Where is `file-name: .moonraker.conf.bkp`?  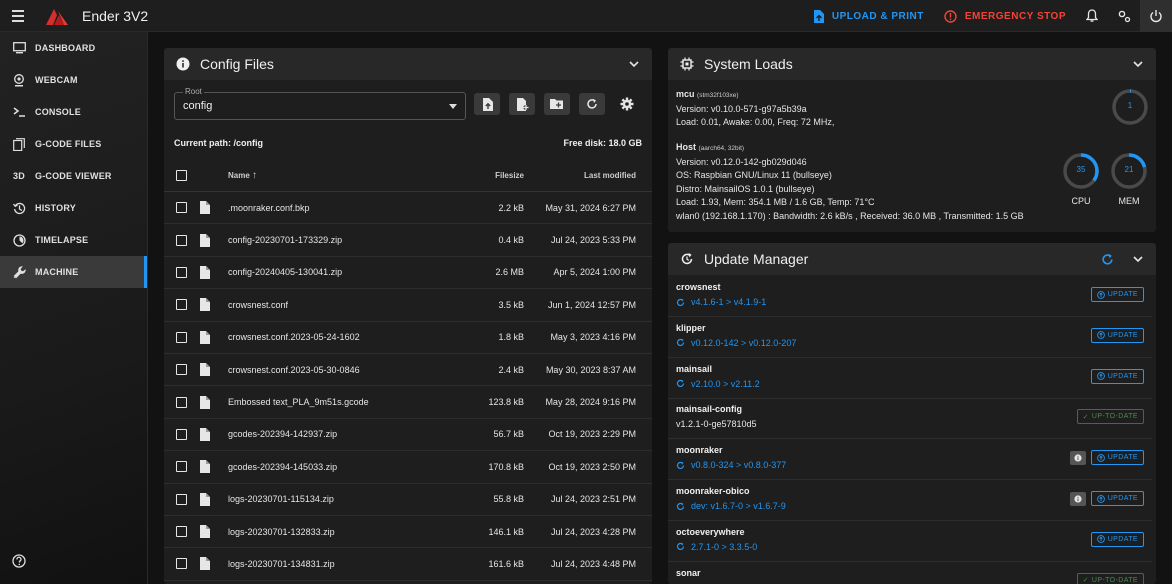 file-name: .moonraker.conf.bkp is located at coordinates (328, 208).